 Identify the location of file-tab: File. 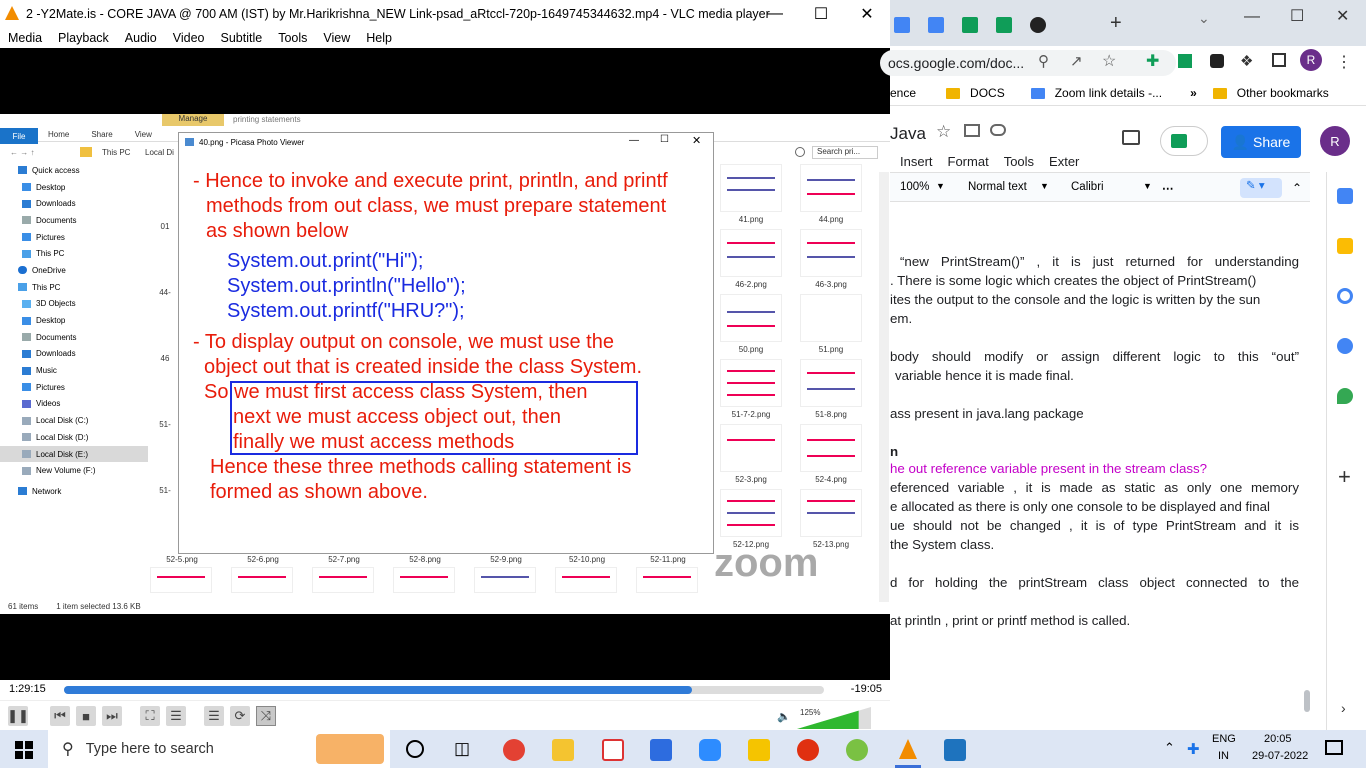
(19, 136).